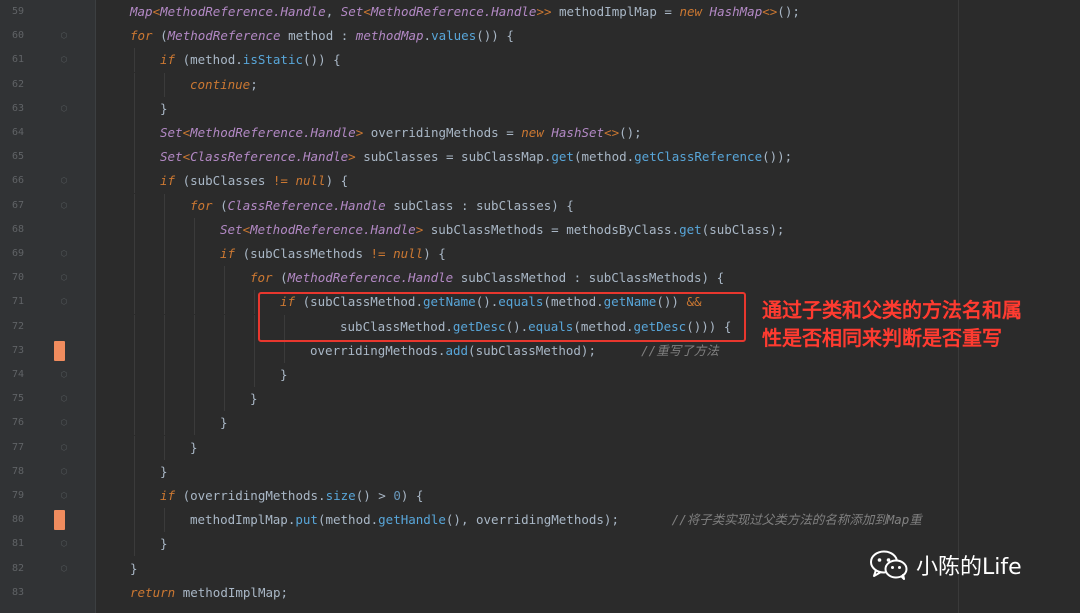 This screenshot has width=1080, height=613. I want to click on code-line: 77}, so click(540, 447).